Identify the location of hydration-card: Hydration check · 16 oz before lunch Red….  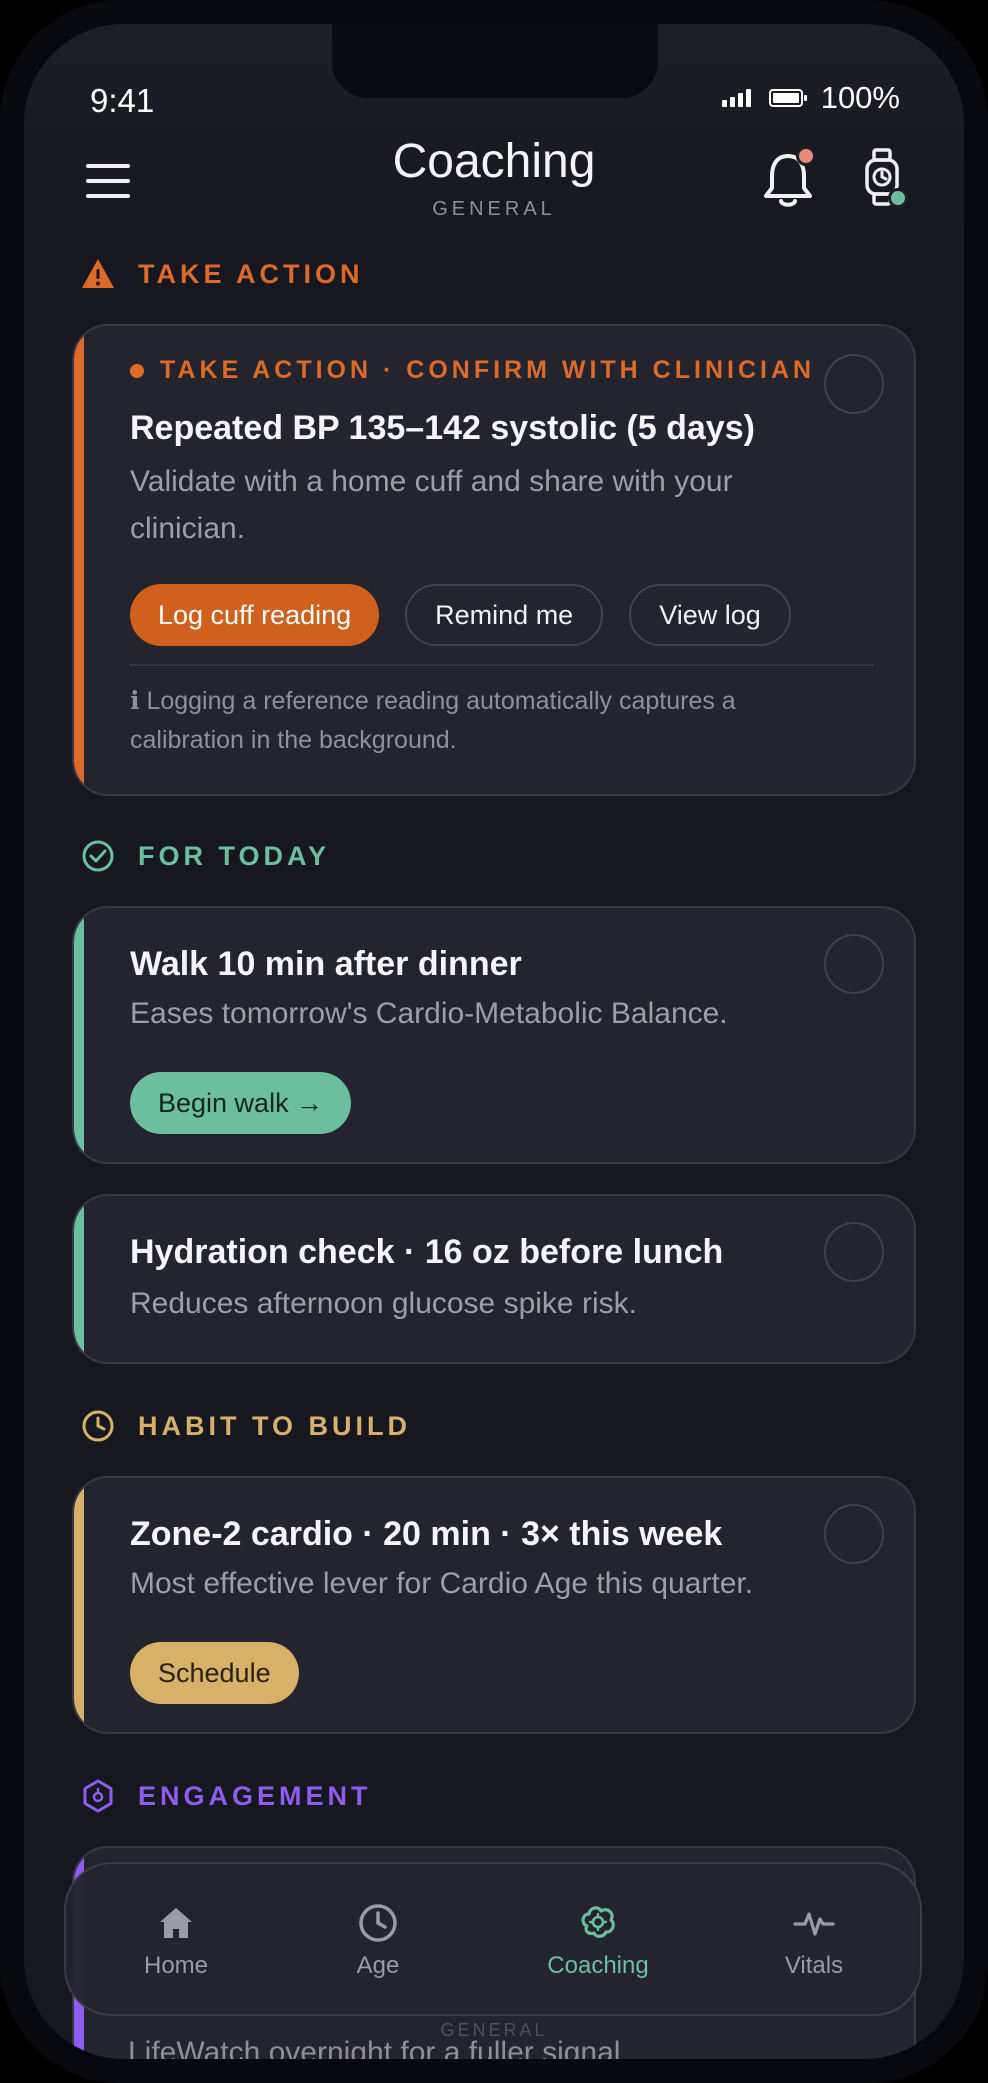
(494, 1279).